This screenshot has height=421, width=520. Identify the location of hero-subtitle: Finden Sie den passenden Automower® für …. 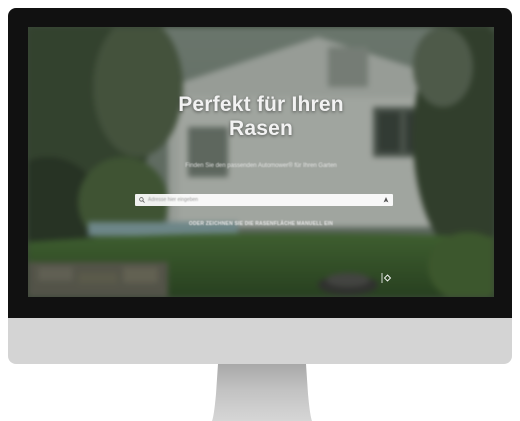
(261, 166).